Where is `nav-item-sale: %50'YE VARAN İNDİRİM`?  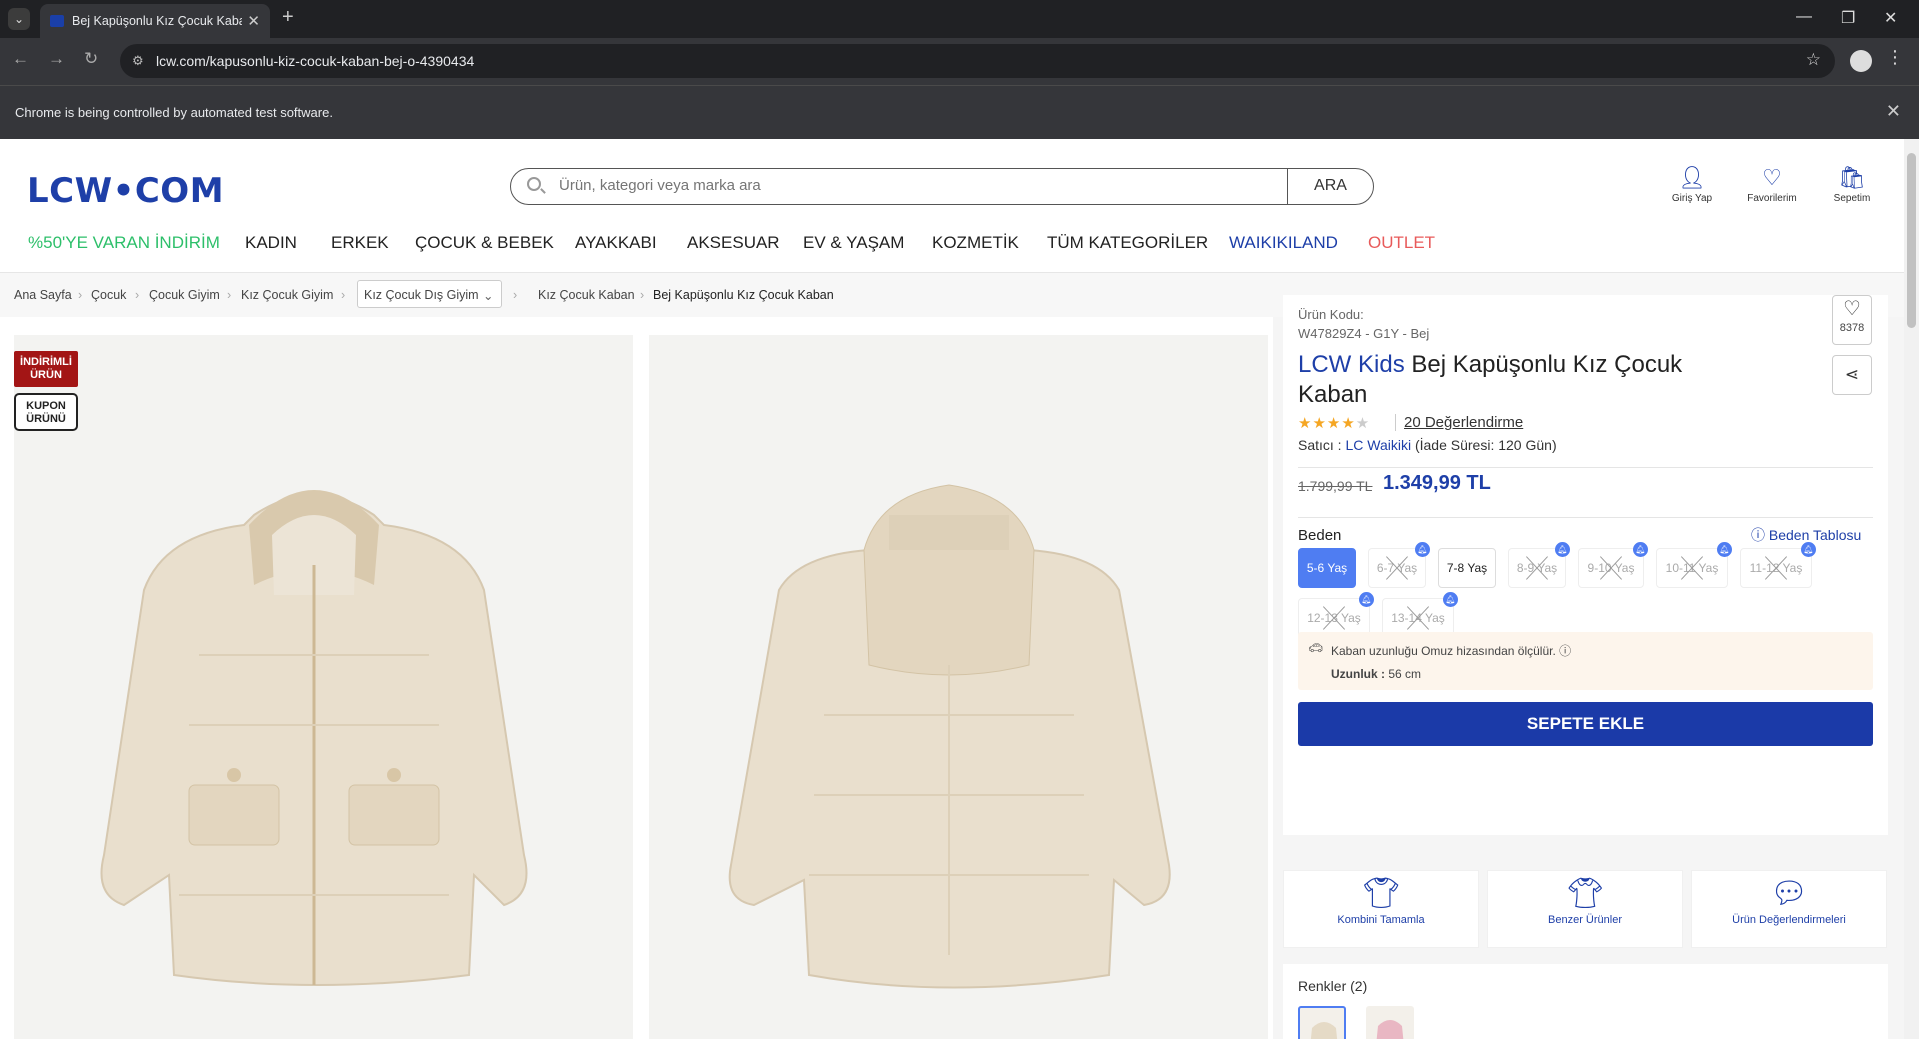 nav-item-sale: %50'YE VARAN İNDİRİM is located at coordinates (124, 243).